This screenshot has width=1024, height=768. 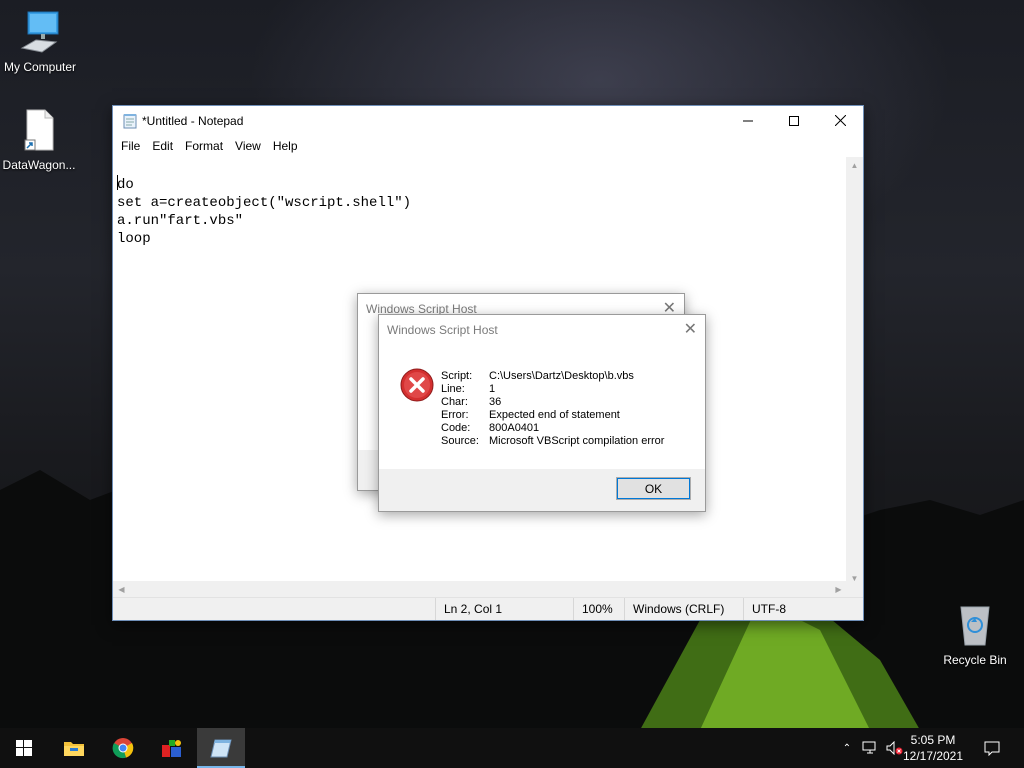 What do you see at coordinates (803, 609) in the screenshot?
I see `status-encoding: UTF-8` at bounding box center [803, 609].